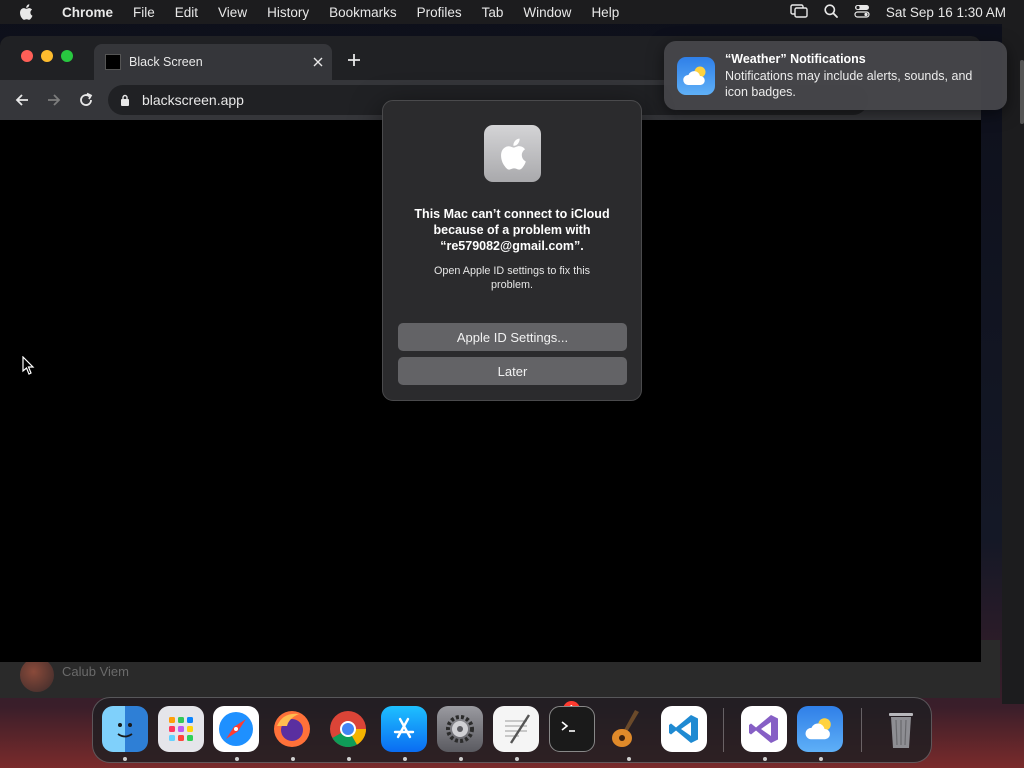  I want to click on weather-app-icon, so click(696, 76).